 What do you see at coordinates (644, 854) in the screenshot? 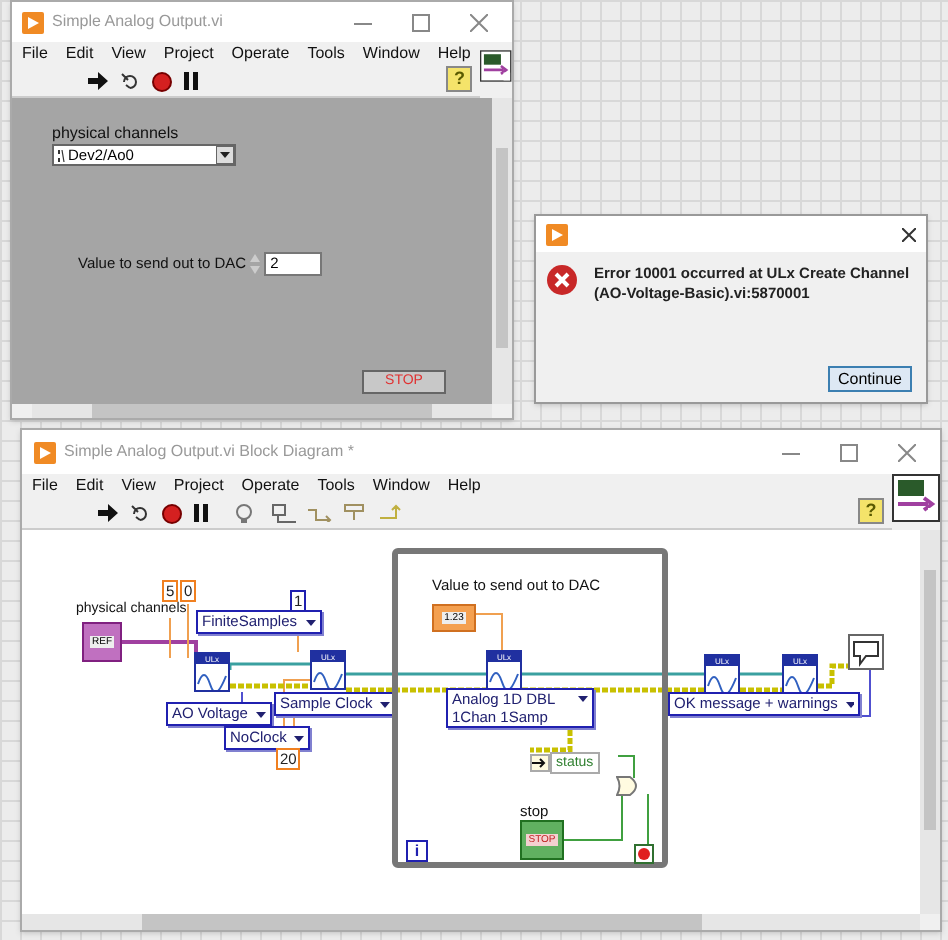
I see `loop-condition-icon` at bounding box center [644, 854].